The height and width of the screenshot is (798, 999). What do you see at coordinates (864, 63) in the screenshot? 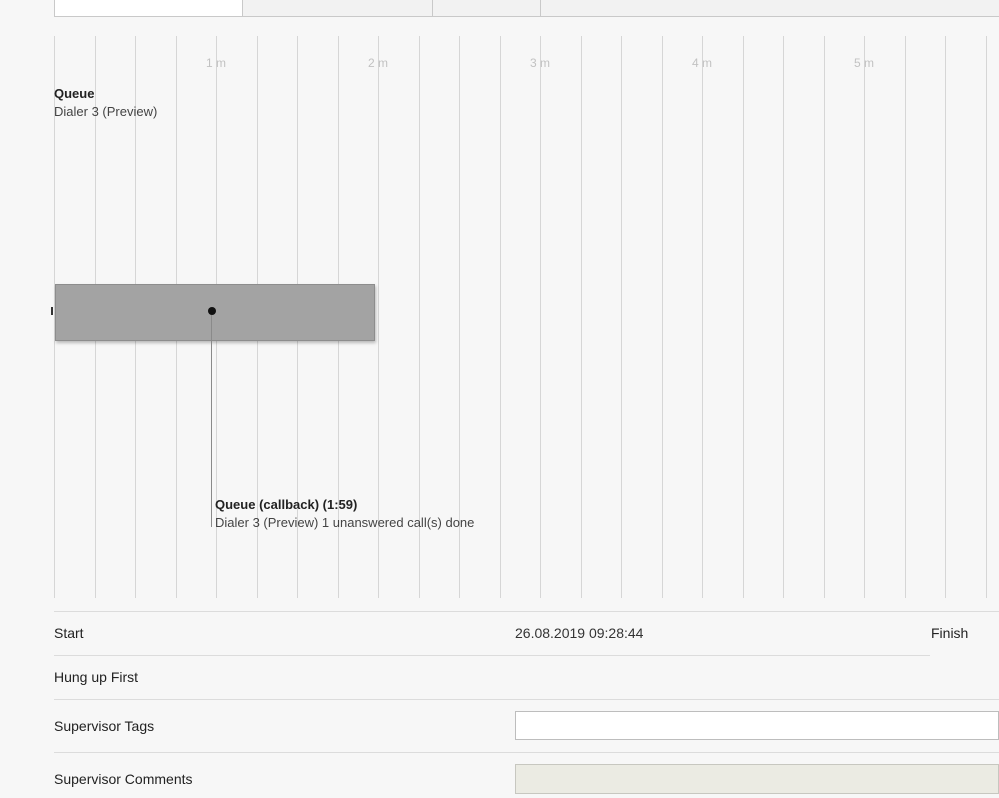
I see `time-tick-label: 5 m` at bounding box center [864, 63].